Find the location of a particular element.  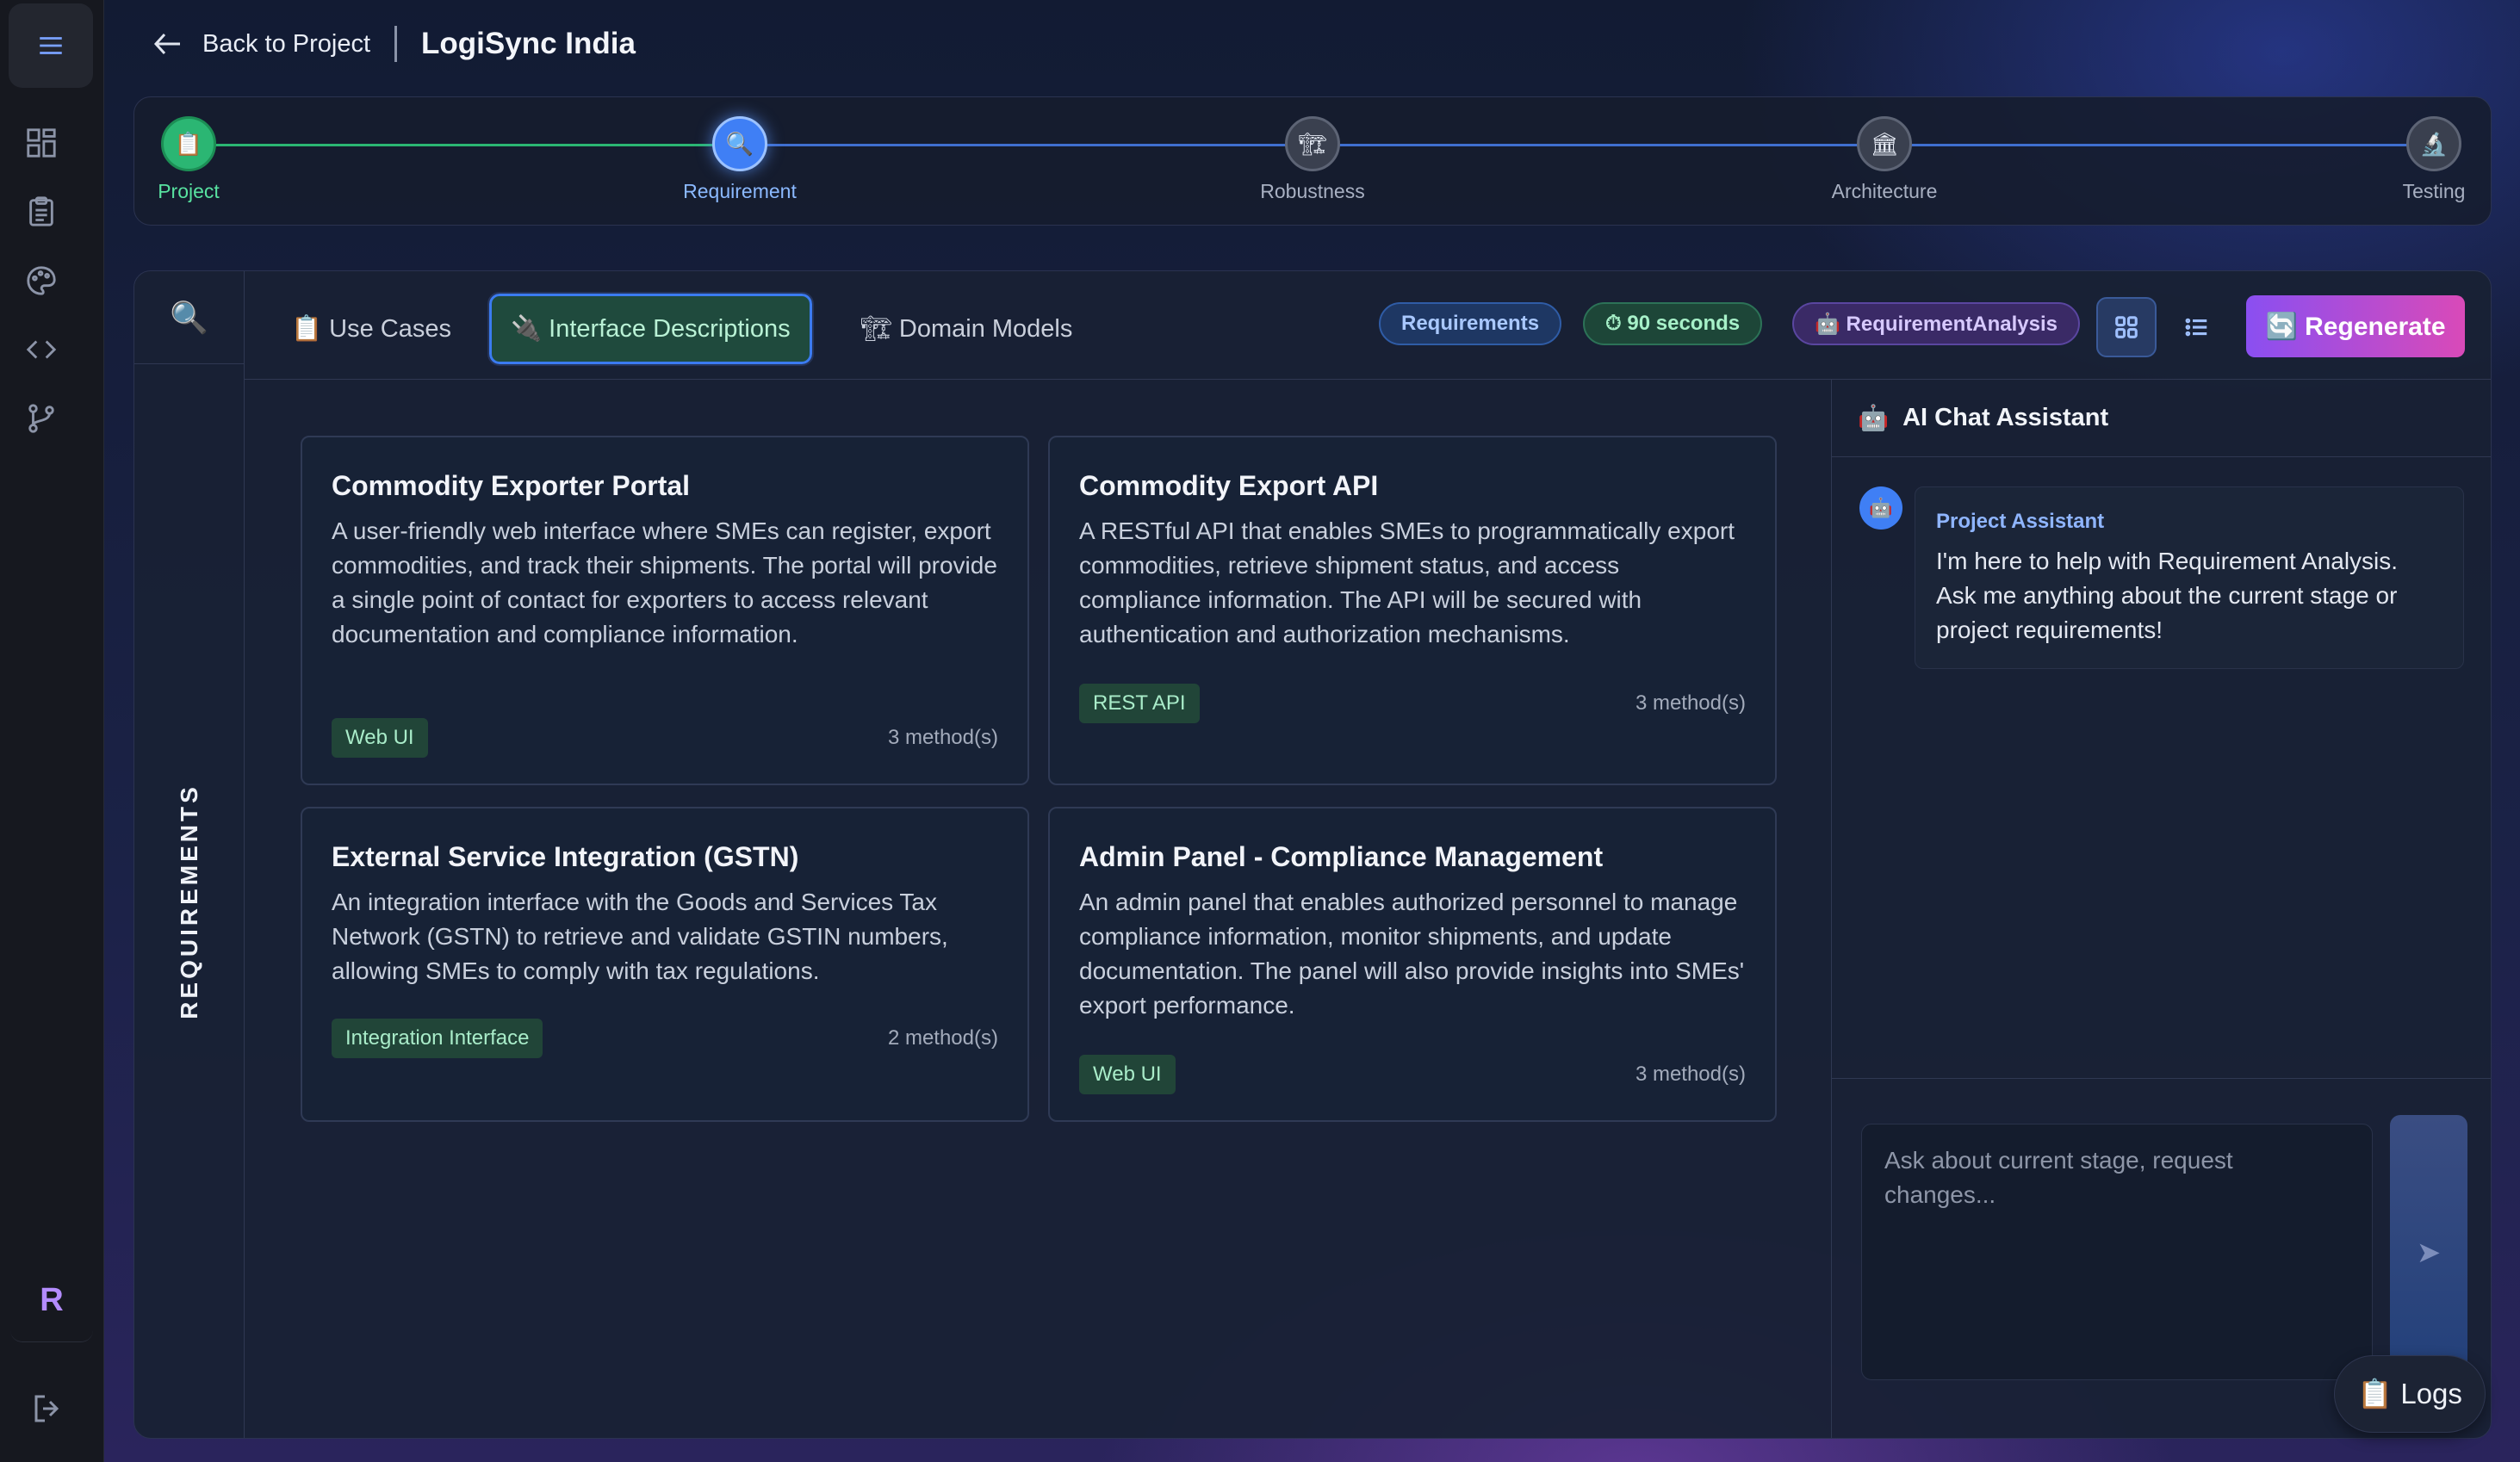

grid-icon is located at coordinates (2127, 327).